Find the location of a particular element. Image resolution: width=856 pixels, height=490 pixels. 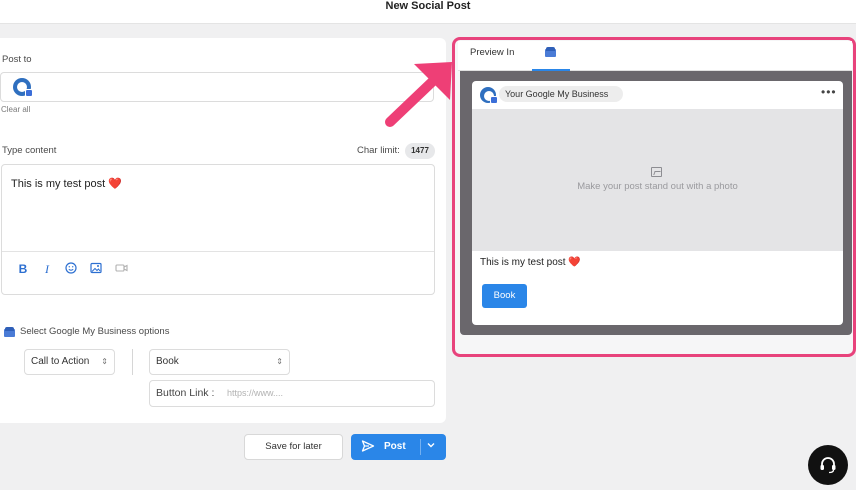

send-icon is located at coordinates (368, 447).